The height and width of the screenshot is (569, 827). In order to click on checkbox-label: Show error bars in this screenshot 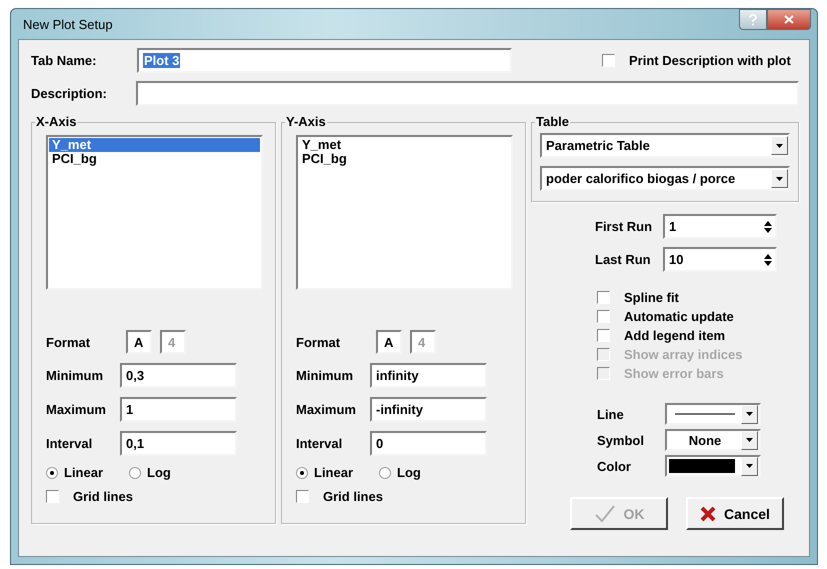, I will do `click(674, 373)`.